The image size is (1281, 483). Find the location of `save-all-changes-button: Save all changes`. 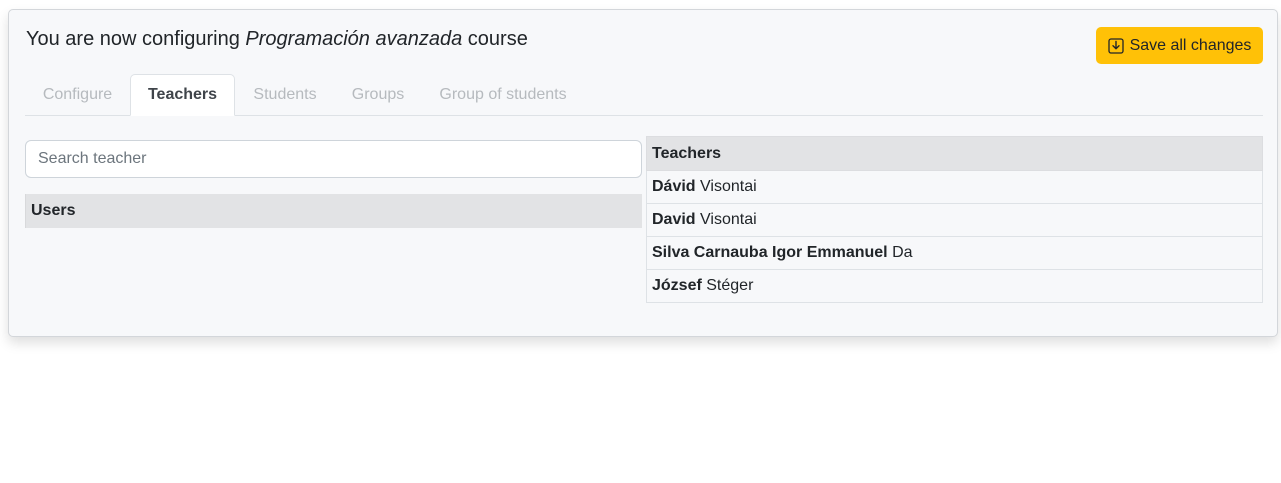

save-all-changes-button: Save all changes is located at coordinates (1179, 45).